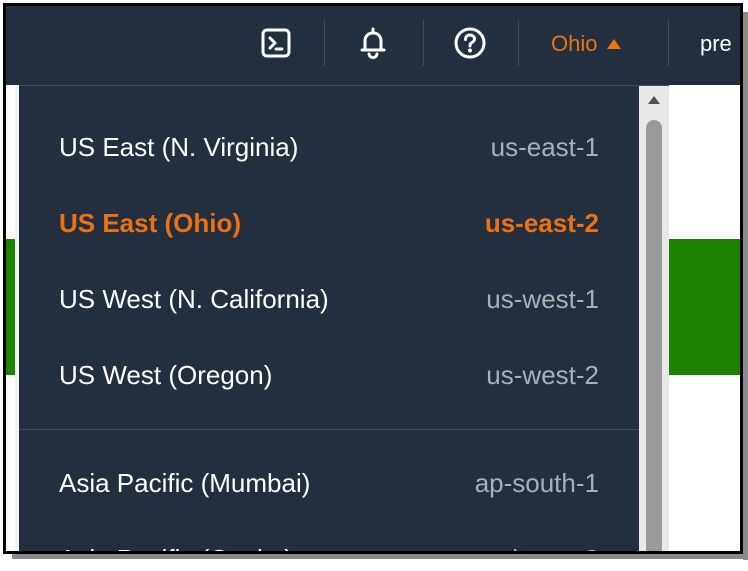  I want to click on region-name: Asia Pacific (Osaka), so click(176, 548).